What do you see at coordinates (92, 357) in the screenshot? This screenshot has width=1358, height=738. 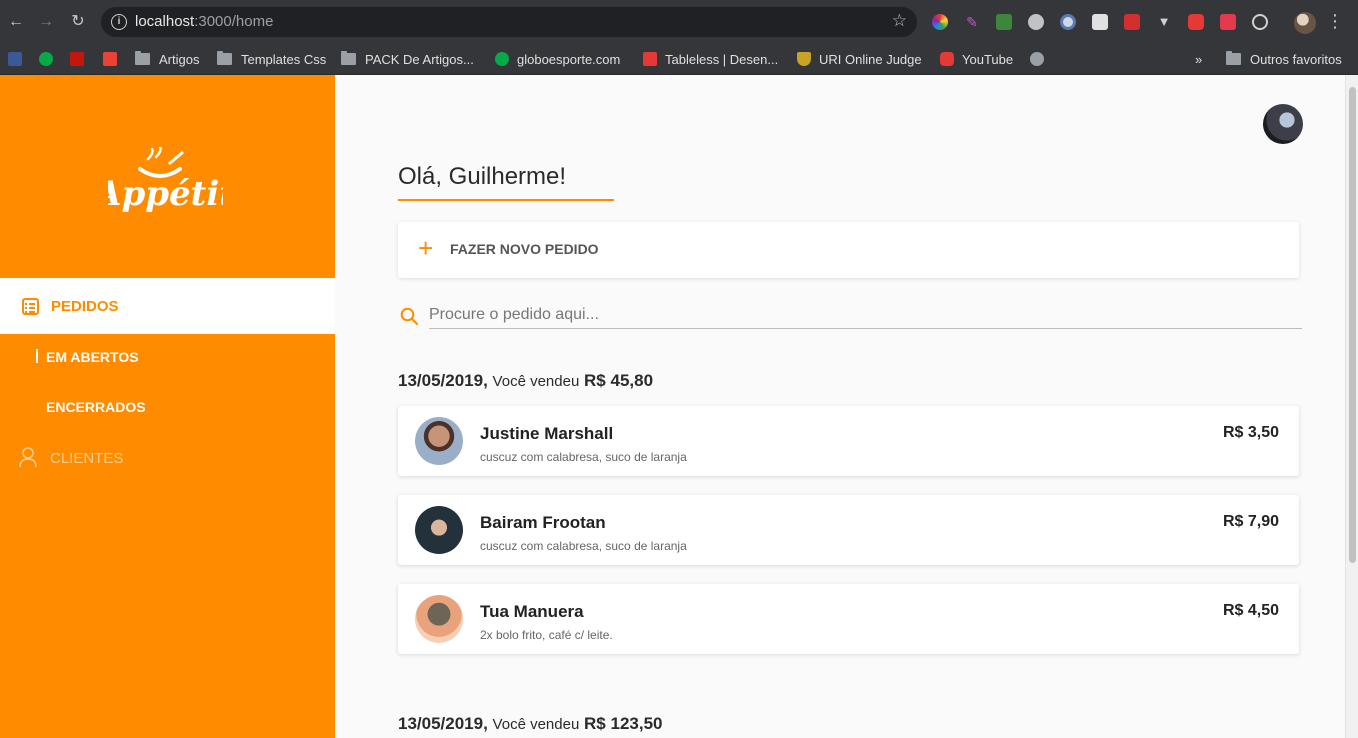 I see `nav-open-orders: EM ABERTOS` at bounding box center [92, 357].